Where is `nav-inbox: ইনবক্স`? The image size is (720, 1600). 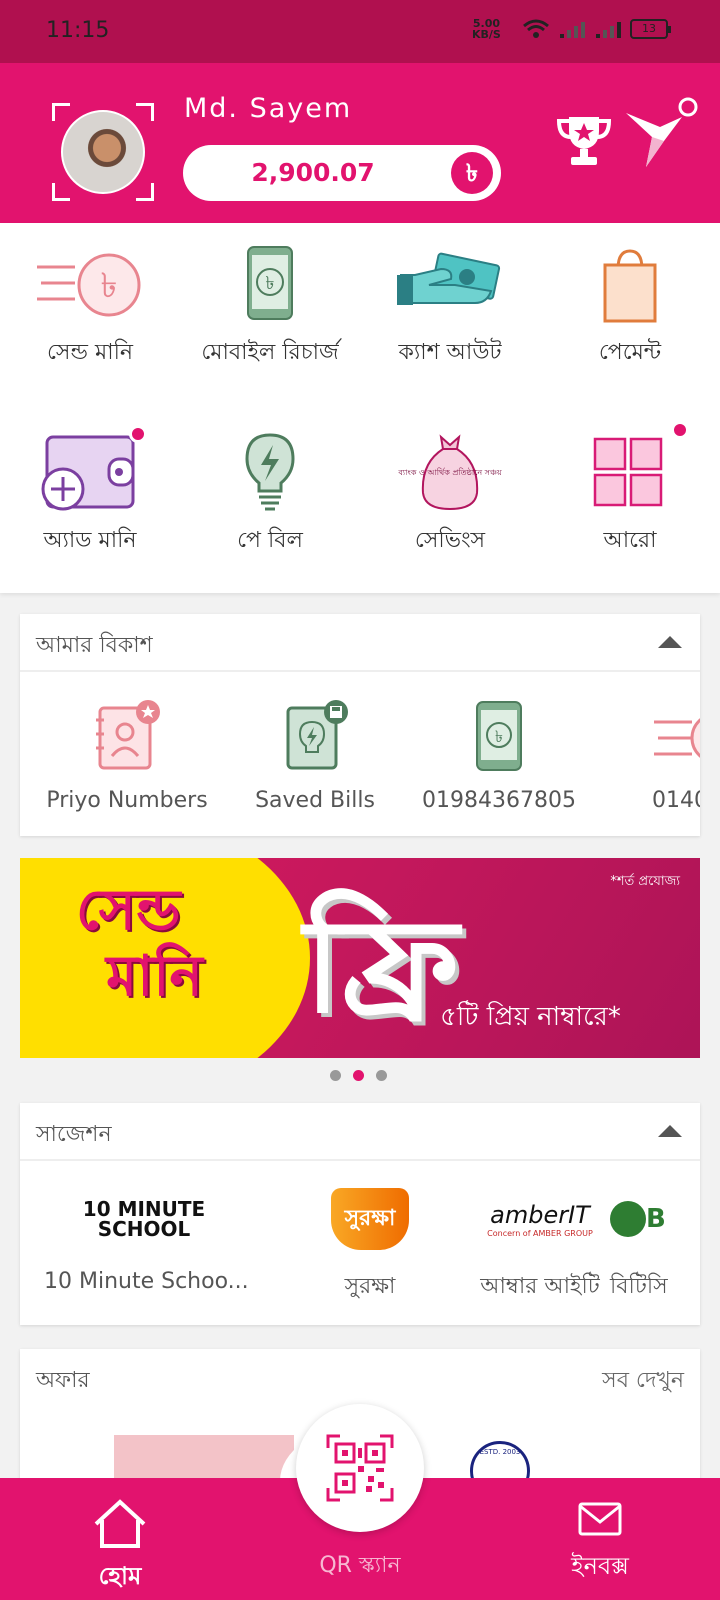 nav-inbox: ইনবক্স is located at coordinates (600, 1545).